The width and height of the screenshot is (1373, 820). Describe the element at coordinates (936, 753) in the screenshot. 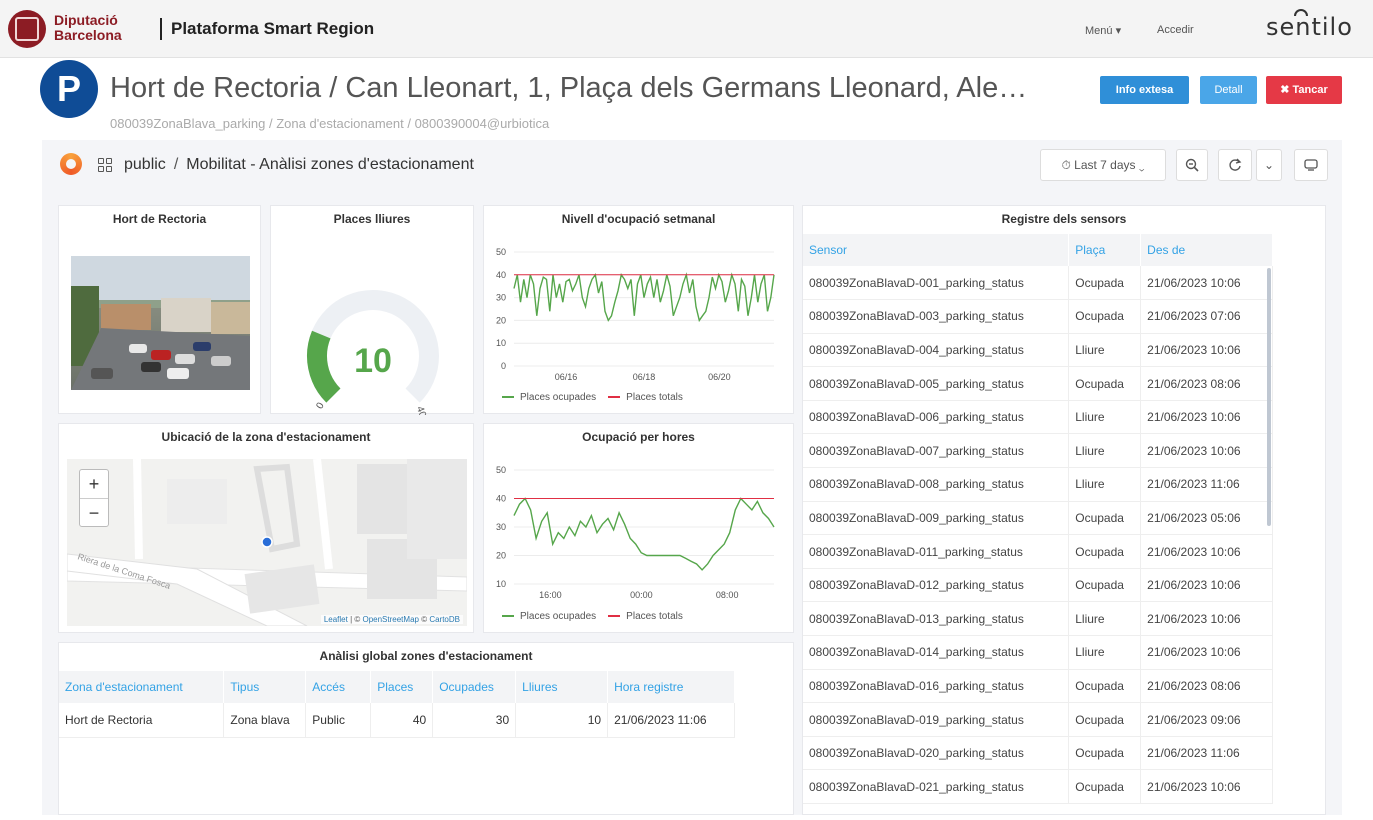

I see `table-cell: 080039ZonaBlavaD-020_parking_status` at that location.